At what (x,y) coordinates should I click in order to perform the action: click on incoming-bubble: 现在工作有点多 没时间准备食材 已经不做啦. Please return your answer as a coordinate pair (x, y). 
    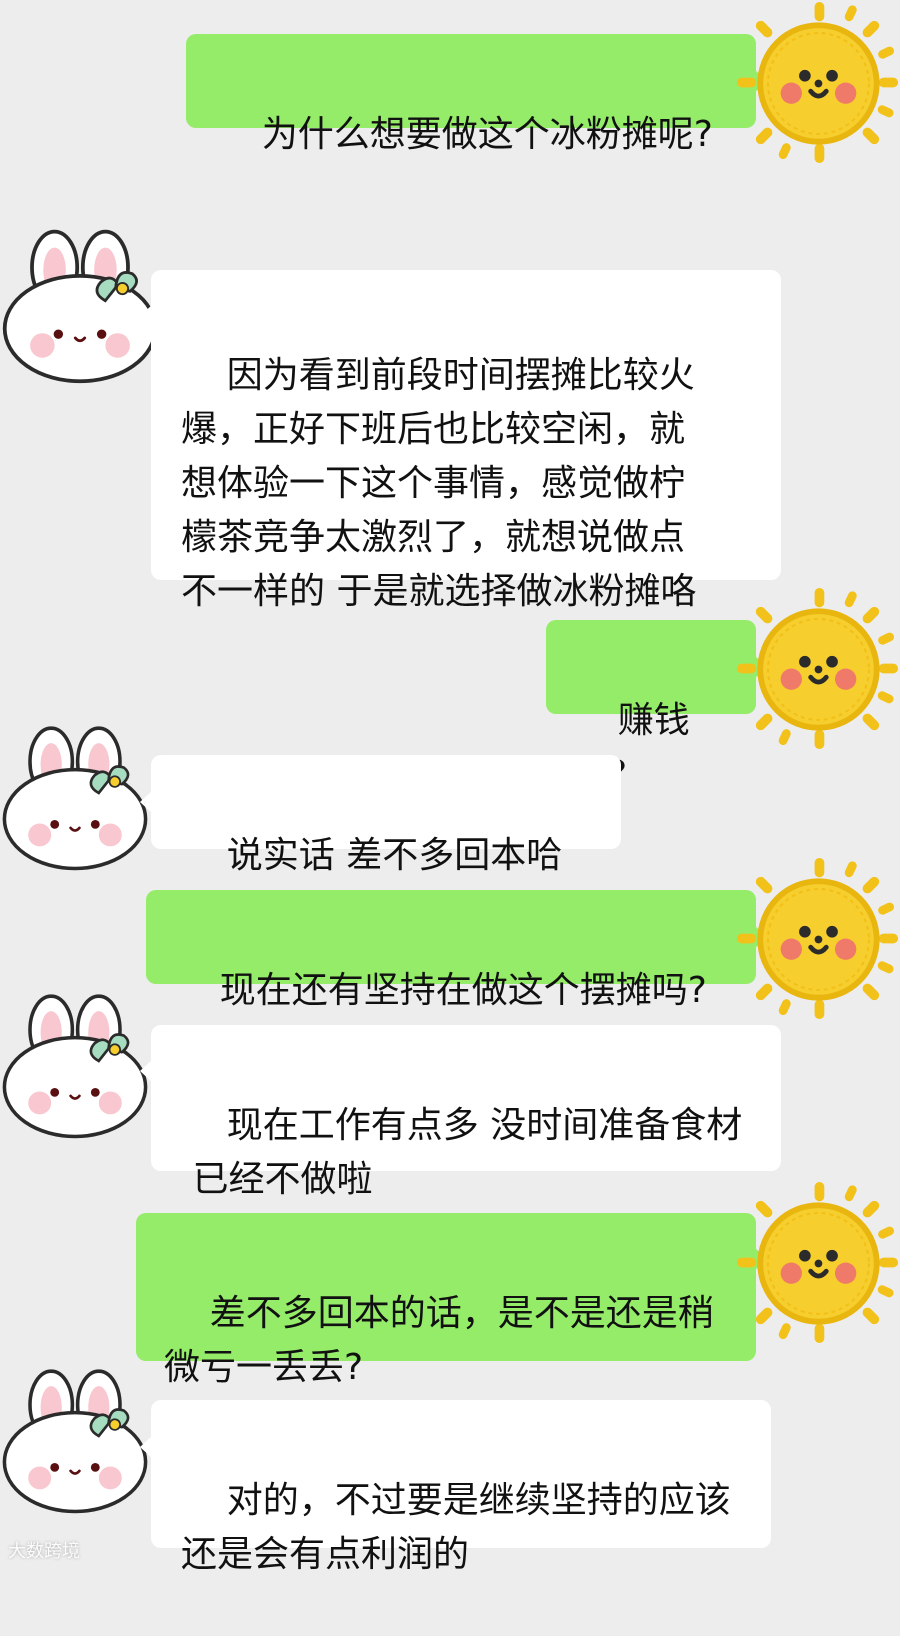
    Looking at the image, I should click on (466, 1112).